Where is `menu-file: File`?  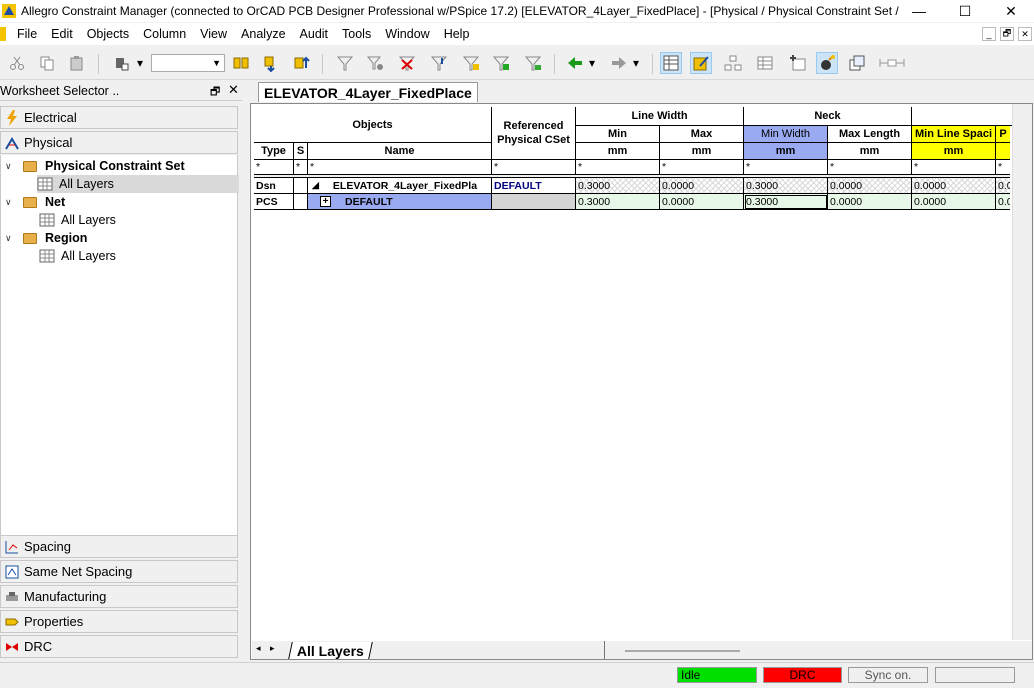 menu-file: File is located at coordinates (27, 34).